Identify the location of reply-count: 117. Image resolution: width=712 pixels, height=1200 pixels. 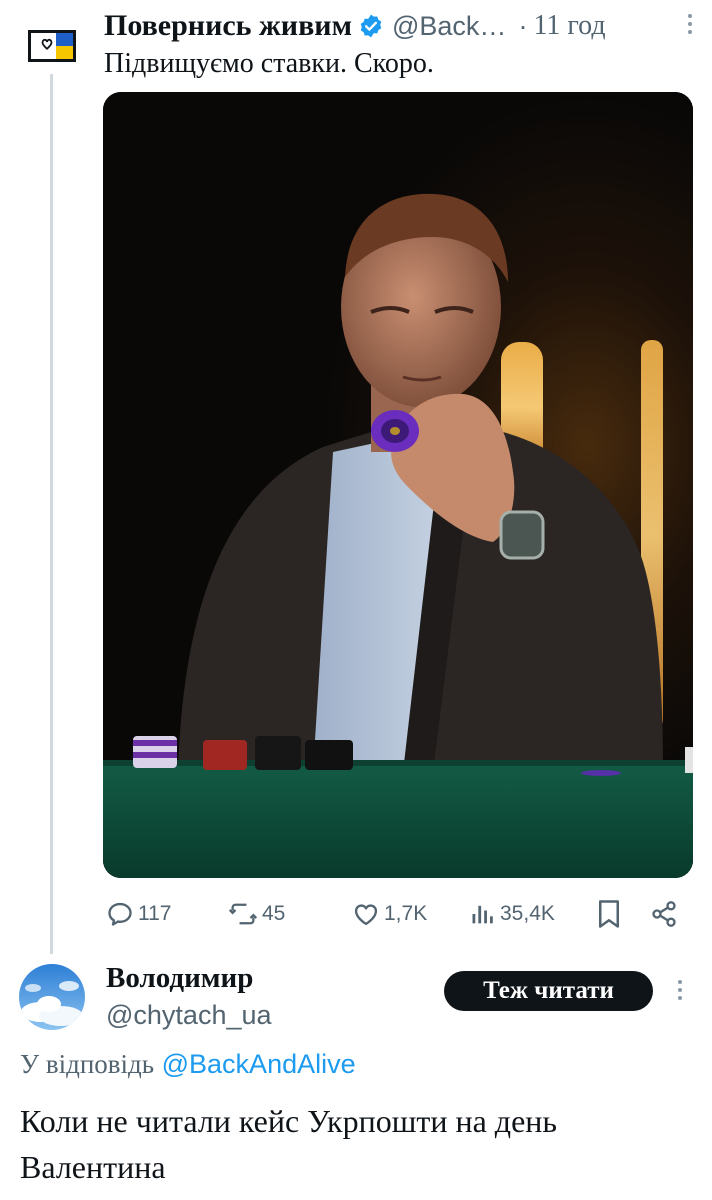
(155, 913).